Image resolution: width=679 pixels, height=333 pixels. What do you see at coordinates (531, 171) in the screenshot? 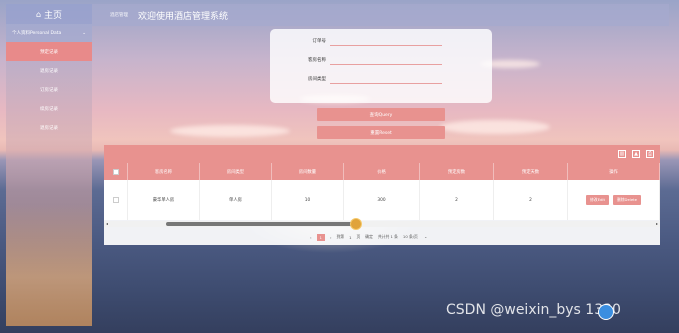
I see `column-header: 预定天数` at bounding box center [531, 171].